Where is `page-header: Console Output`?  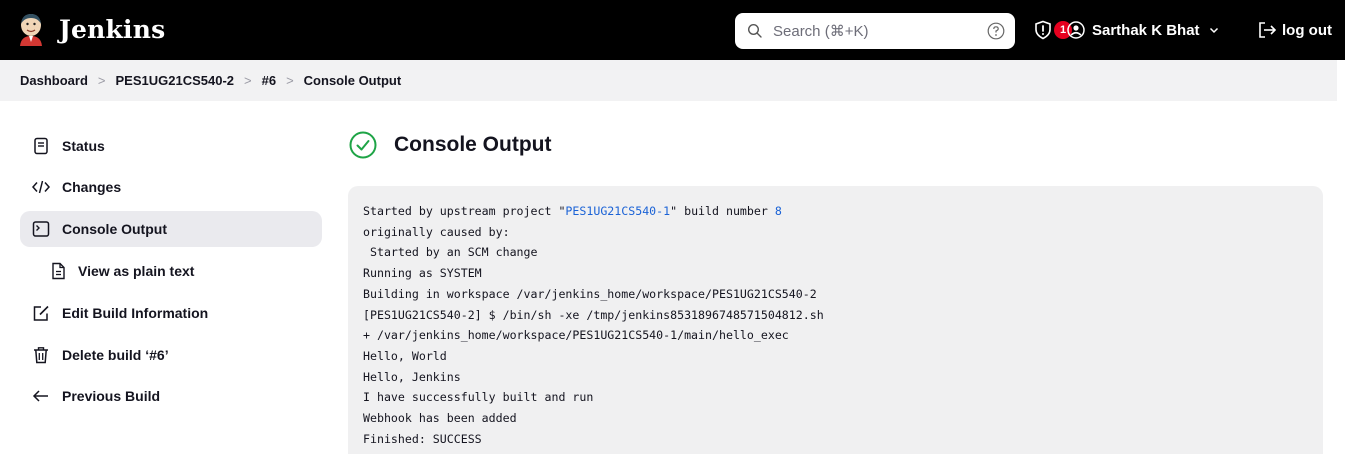 page-header: Console Output is located at coordinates (450, 145).